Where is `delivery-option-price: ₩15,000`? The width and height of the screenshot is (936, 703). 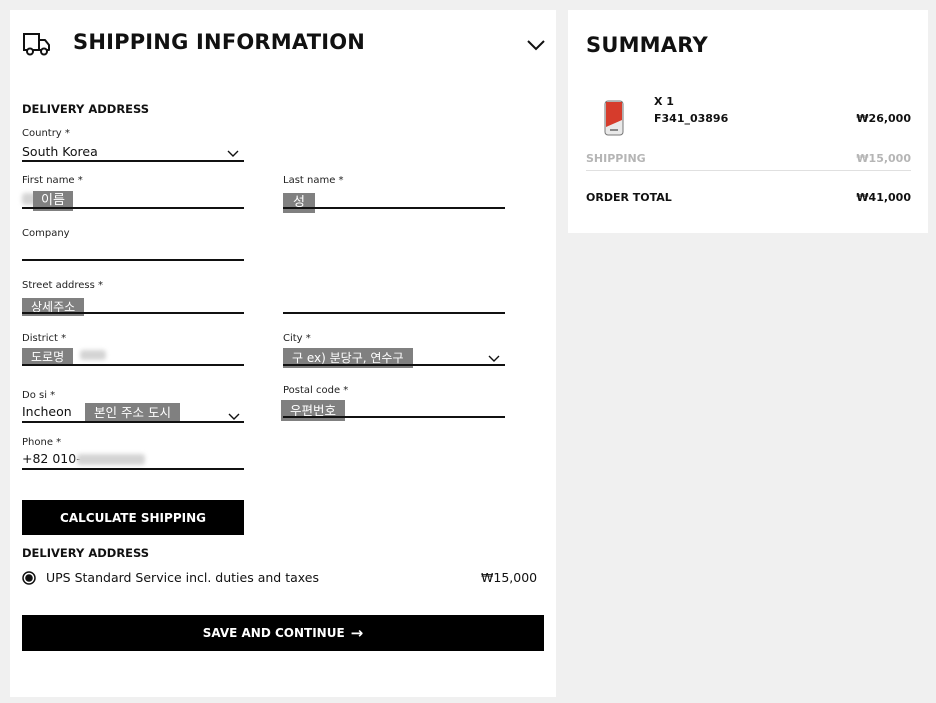
delivery-option-price: ₩15,000 is located at coordinates (509, 577).